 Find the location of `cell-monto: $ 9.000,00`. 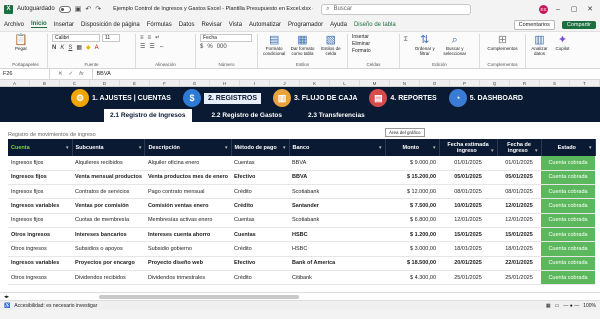

cell-monto: $ 9.000,00 is located at coordinates (412, 163).